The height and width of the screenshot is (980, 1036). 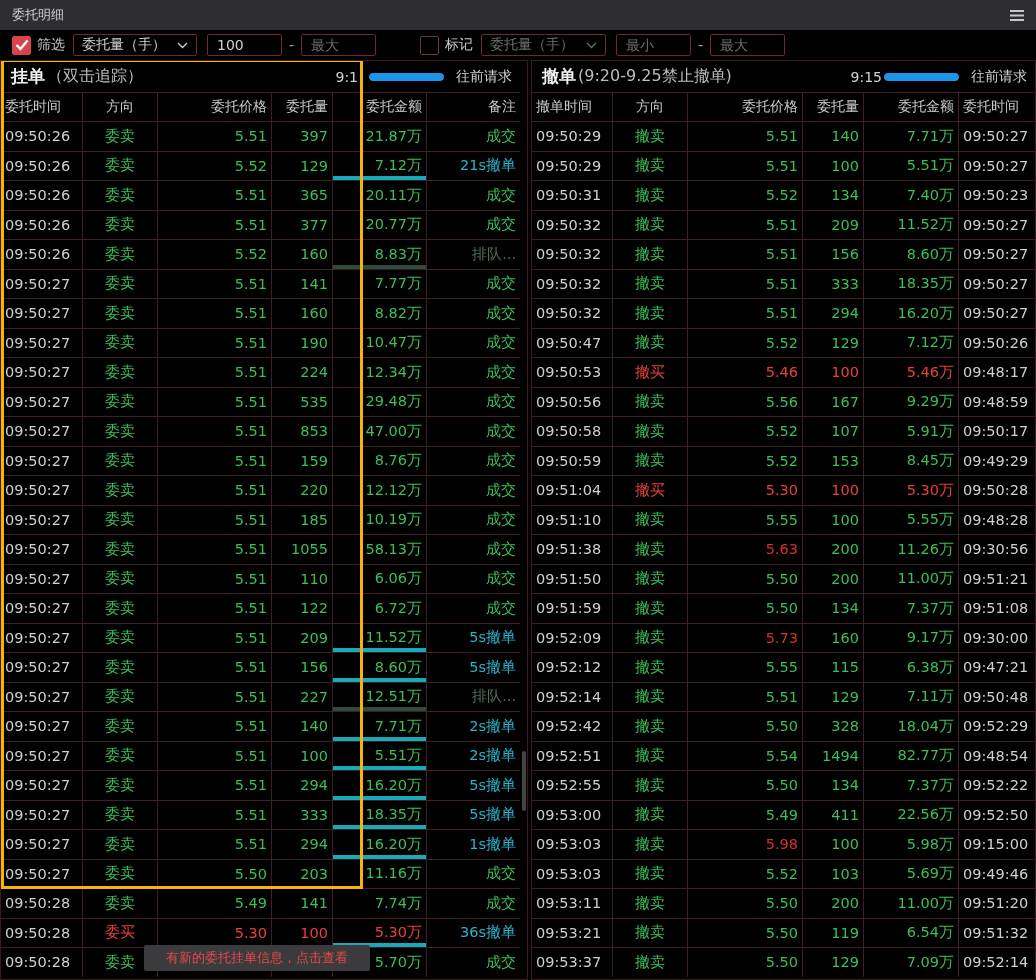 I want to click on table-cell-text: 09:30:56, so click(x=996, y=550).